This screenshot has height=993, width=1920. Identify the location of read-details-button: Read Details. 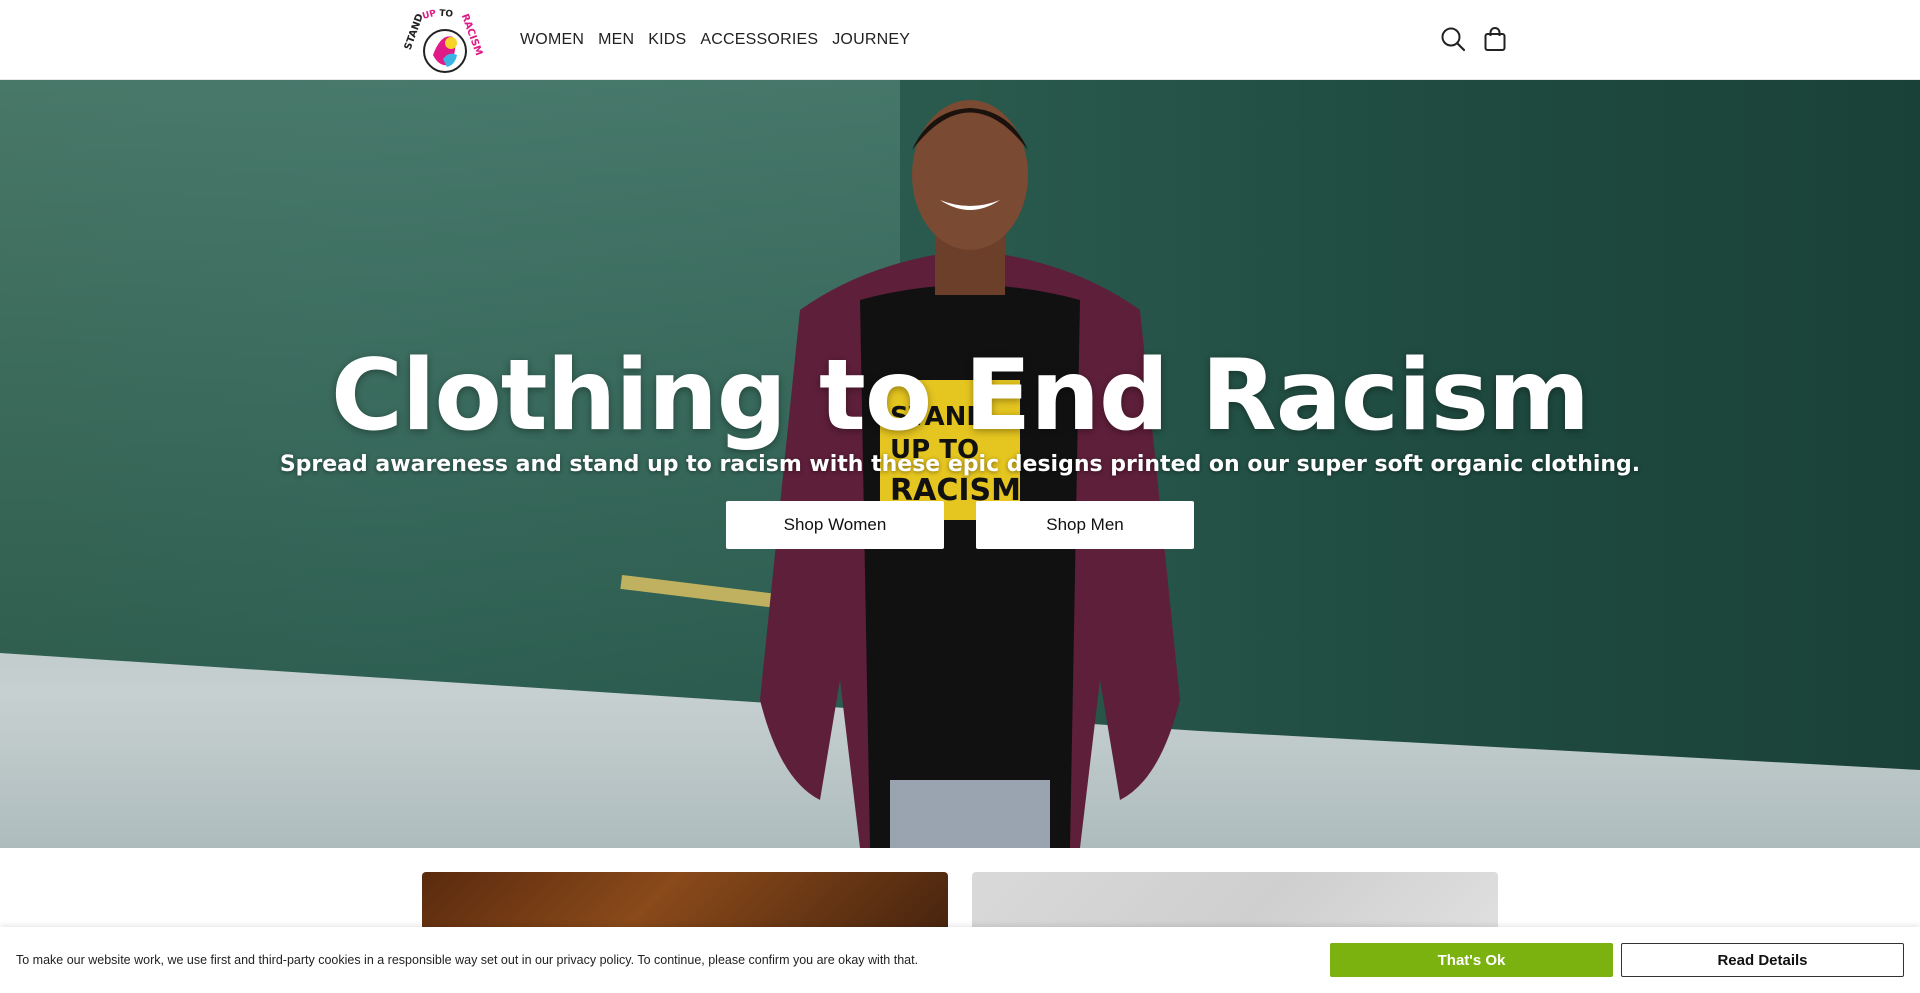
(1762, 960).